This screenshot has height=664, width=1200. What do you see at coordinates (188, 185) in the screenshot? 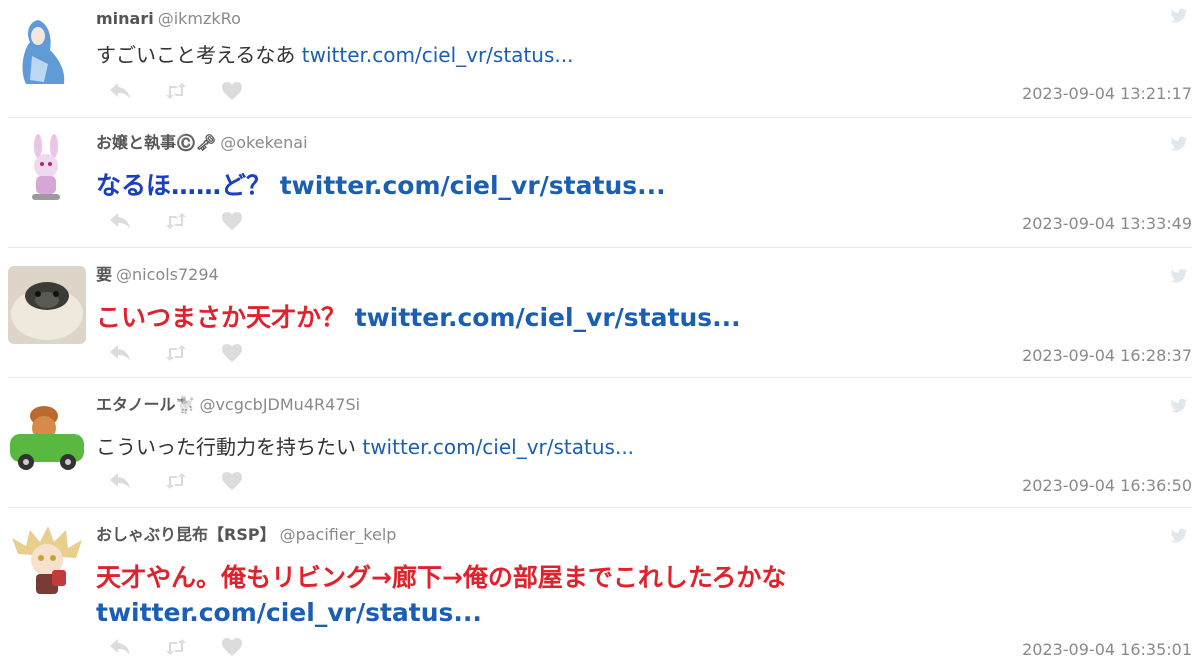
I see `tweet-text-content: なるほ……ど？` at bounding box center [188, 185].